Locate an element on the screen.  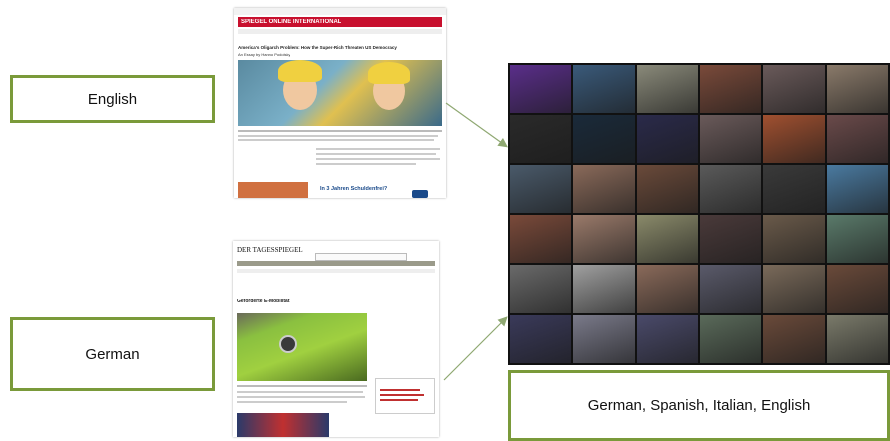
arrows-layer is located at coordinates (475, 241).